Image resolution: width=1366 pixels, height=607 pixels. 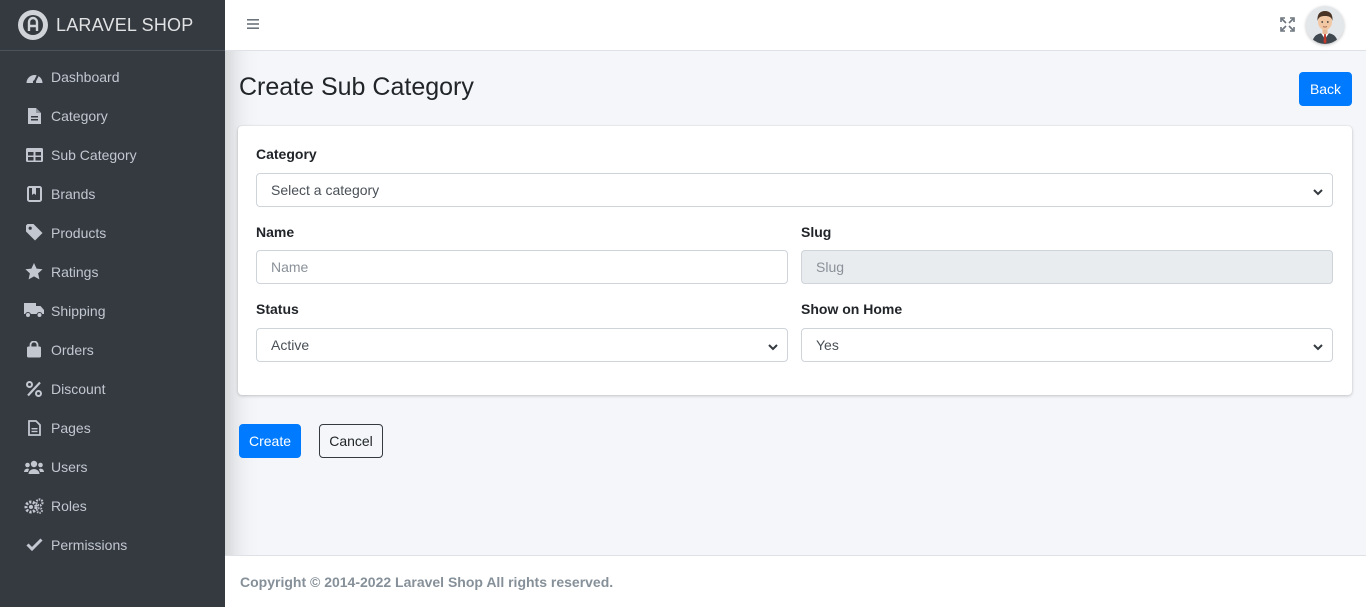 I want to click on sidebar-item-users: Users, so click(x=112, y=466).